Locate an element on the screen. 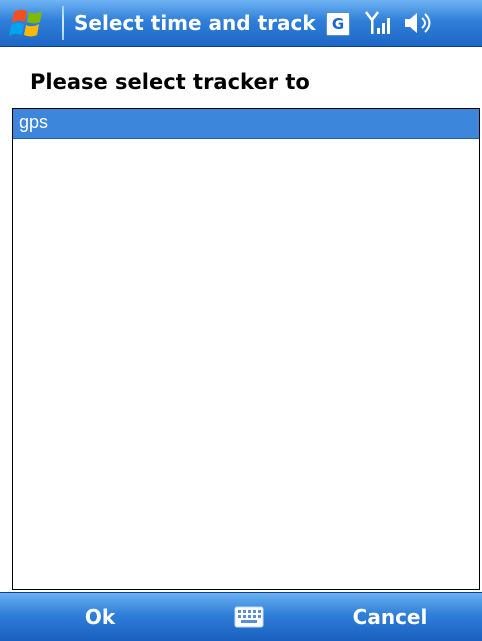  keyboard-icon is located at coordinates (249, 617).